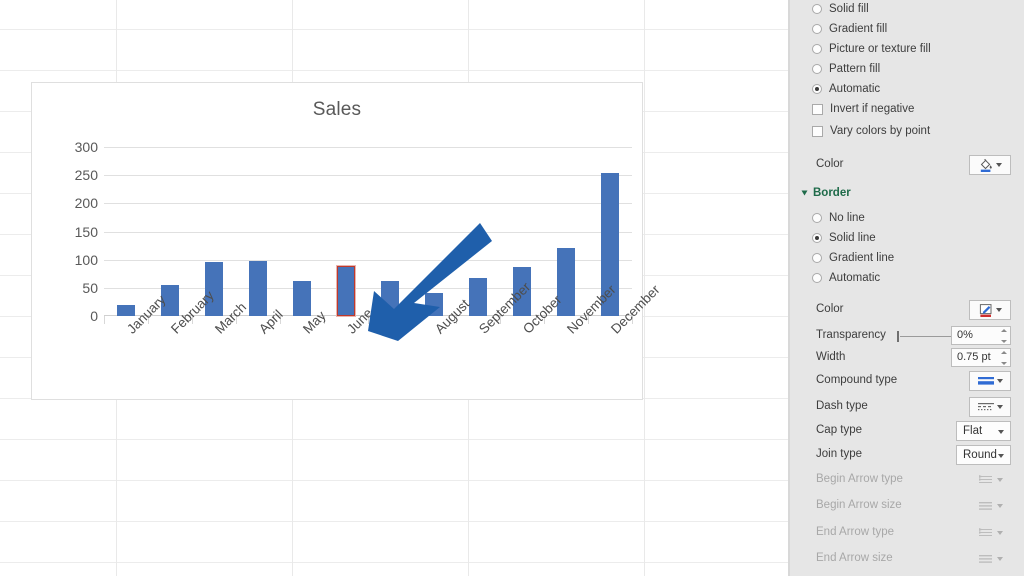  Describe the element at coordinates (839, 430) in the screenshot. I see `cap-type-label: Cap type` at that location.